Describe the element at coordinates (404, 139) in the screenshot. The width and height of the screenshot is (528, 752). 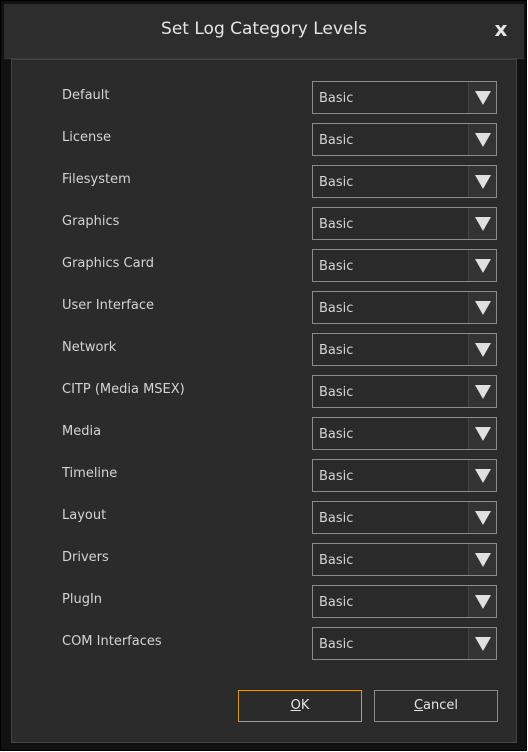
I see `level-dropdown-license: Basic` at that location.